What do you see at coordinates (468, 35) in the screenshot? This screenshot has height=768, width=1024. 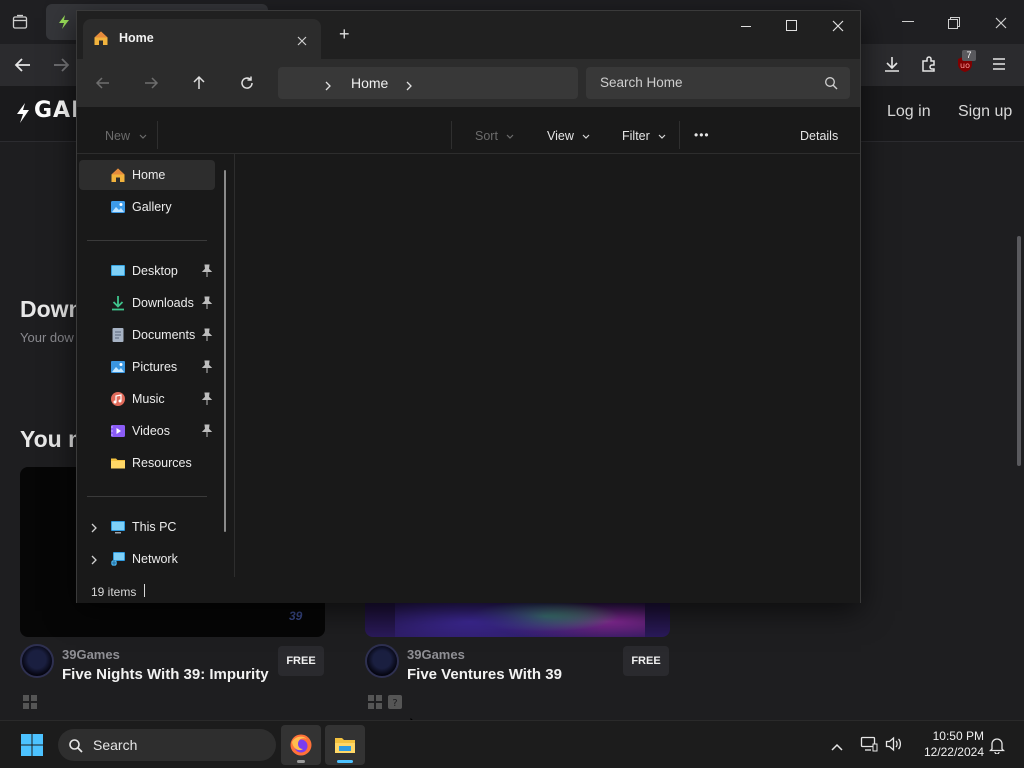 I see `explorer-title-bar: Home +` at bounding box center [468, 35].